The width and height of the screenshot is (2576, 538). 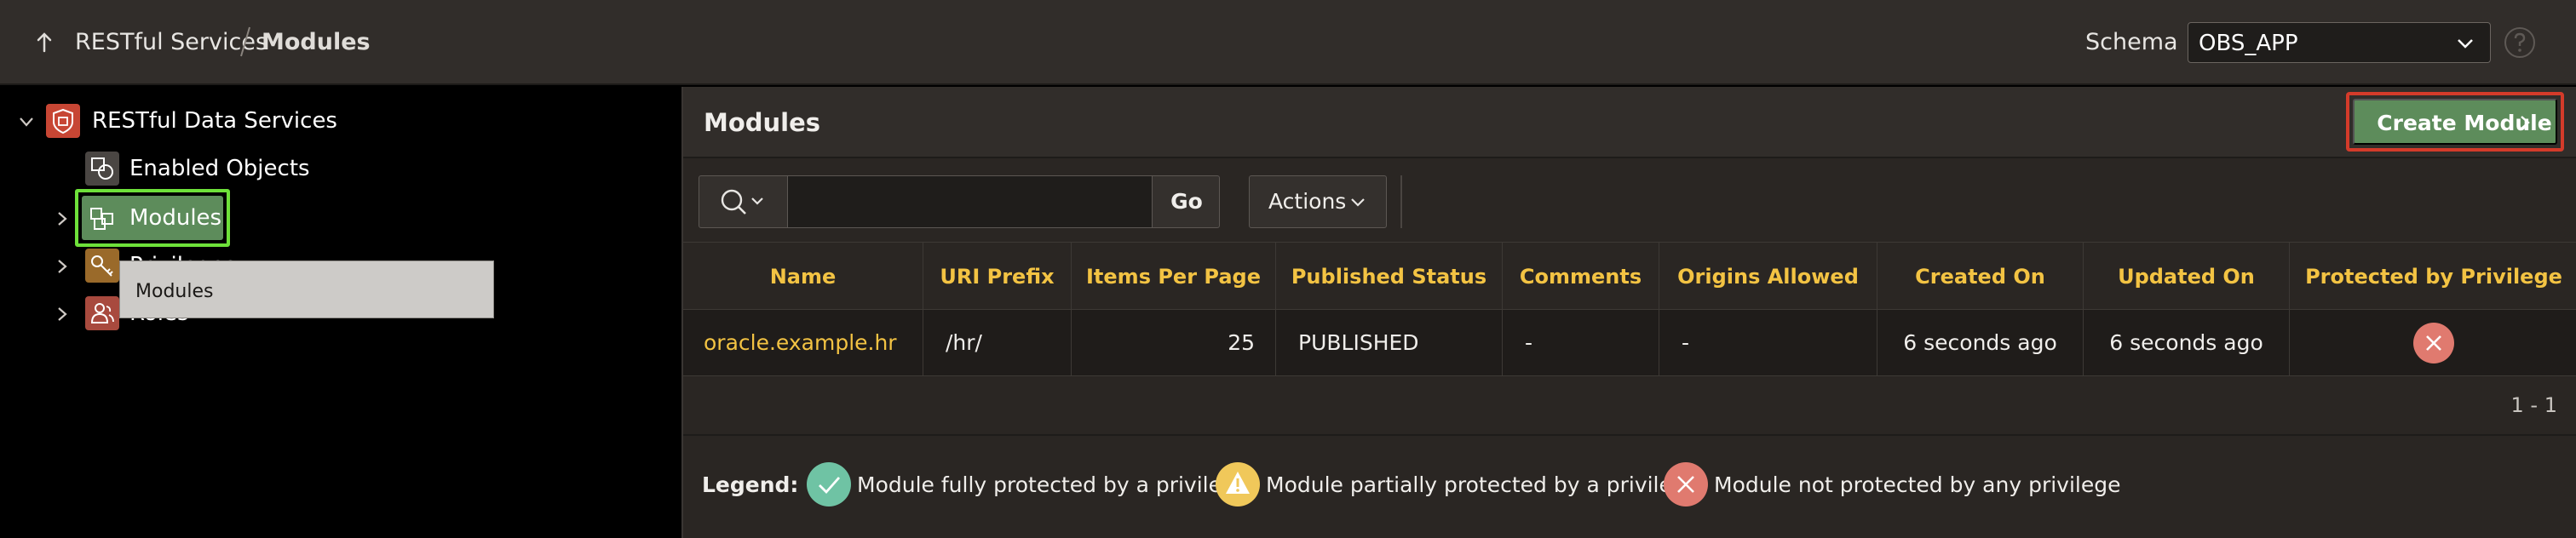 What do you see at coordinates (803, 343) in the screenshot?
I see `cell-name-link: oracle.example.hr` at bounding box center [803, 343].